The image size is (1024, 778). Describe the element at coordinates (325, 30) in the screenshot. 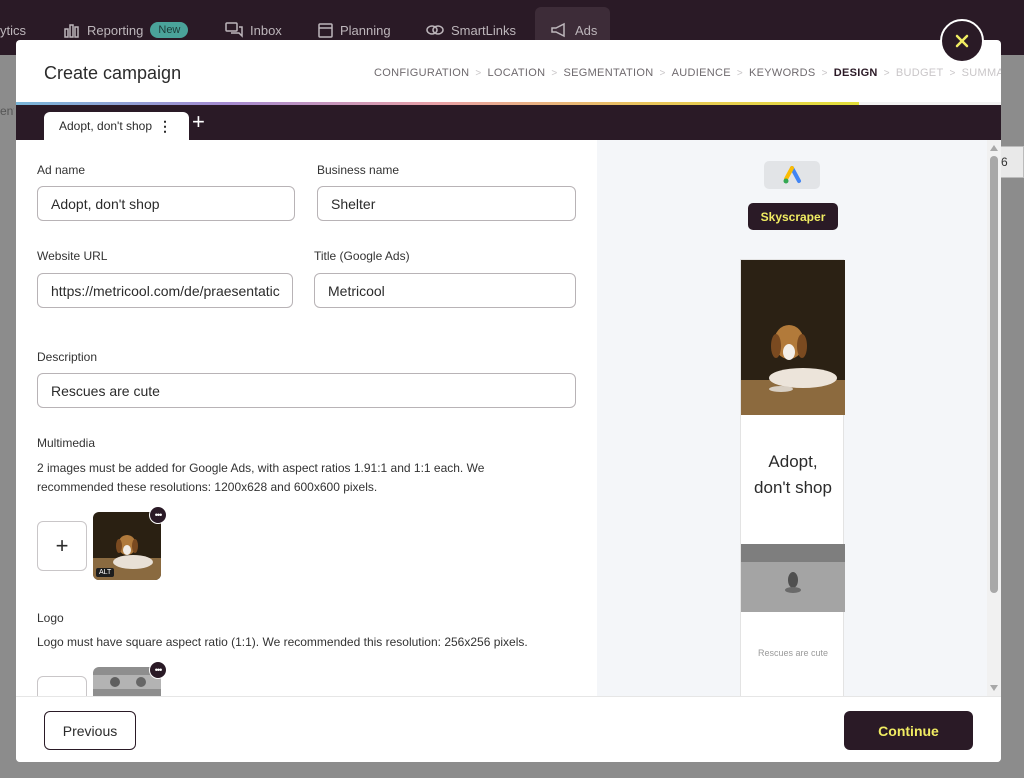

I see `calendar-icon` at that location.